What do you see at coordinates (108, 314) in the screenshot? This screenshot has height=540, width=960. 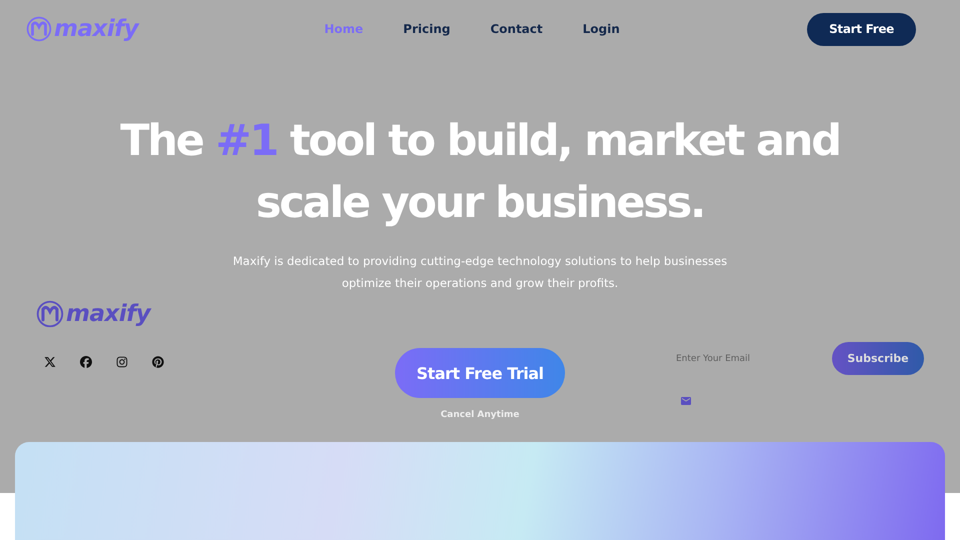 I see `logo-text: maxify` at bounding box center [108, 314].